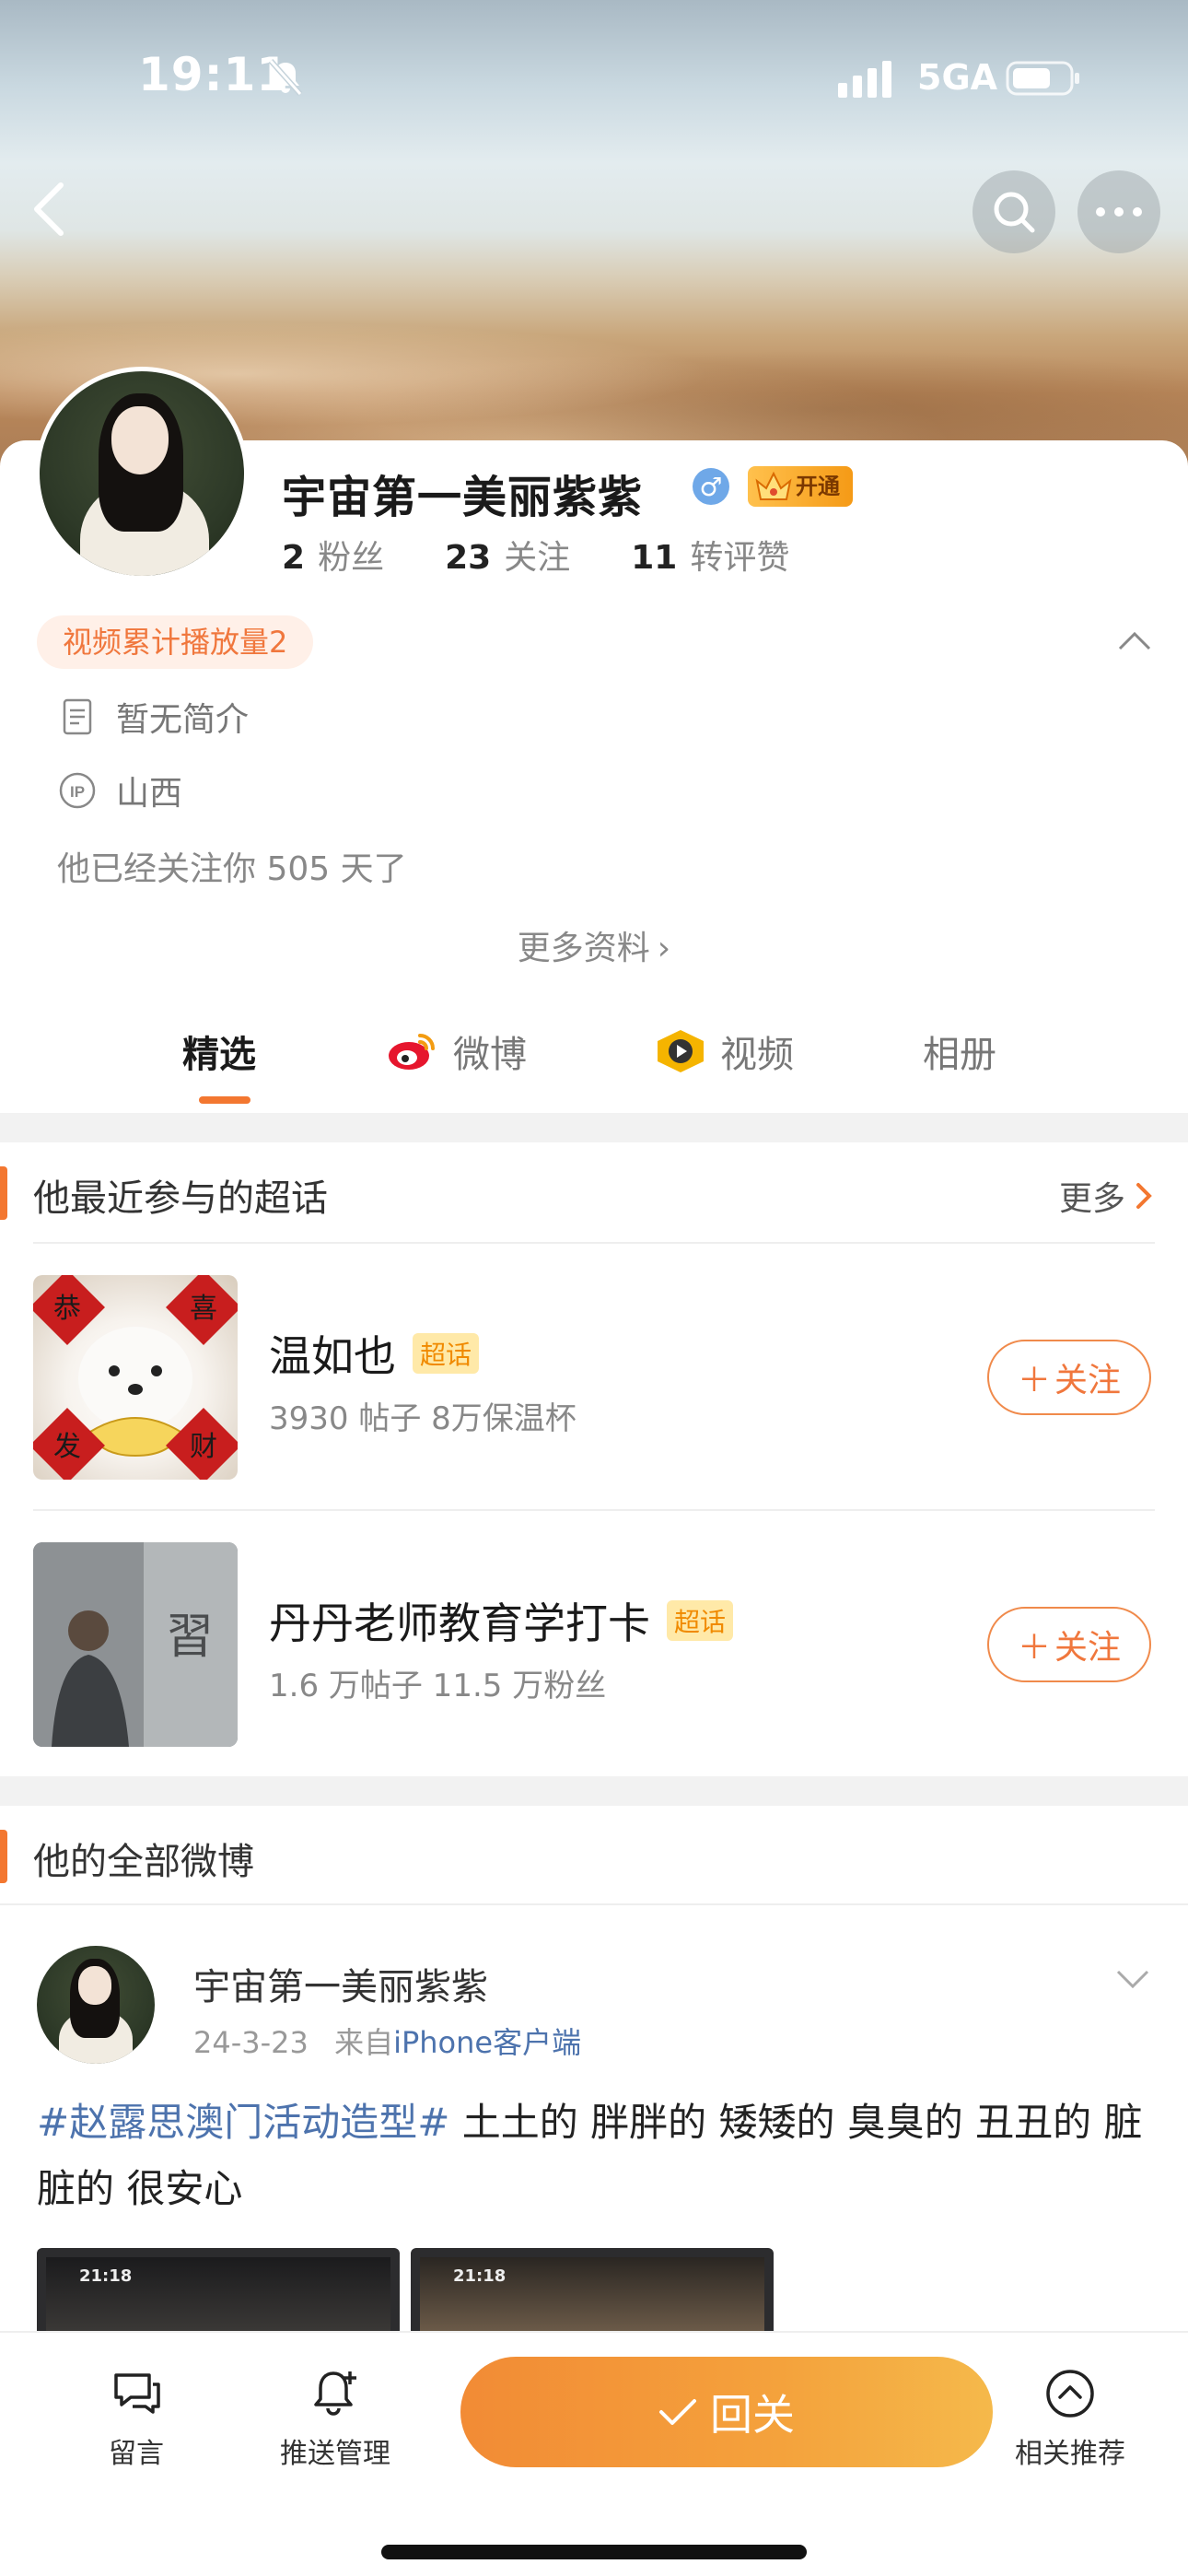 Image resolution: width=1188 pixels, height=2576 pixels. I want to click on ip-location-icon: IP, so click(77, 790).